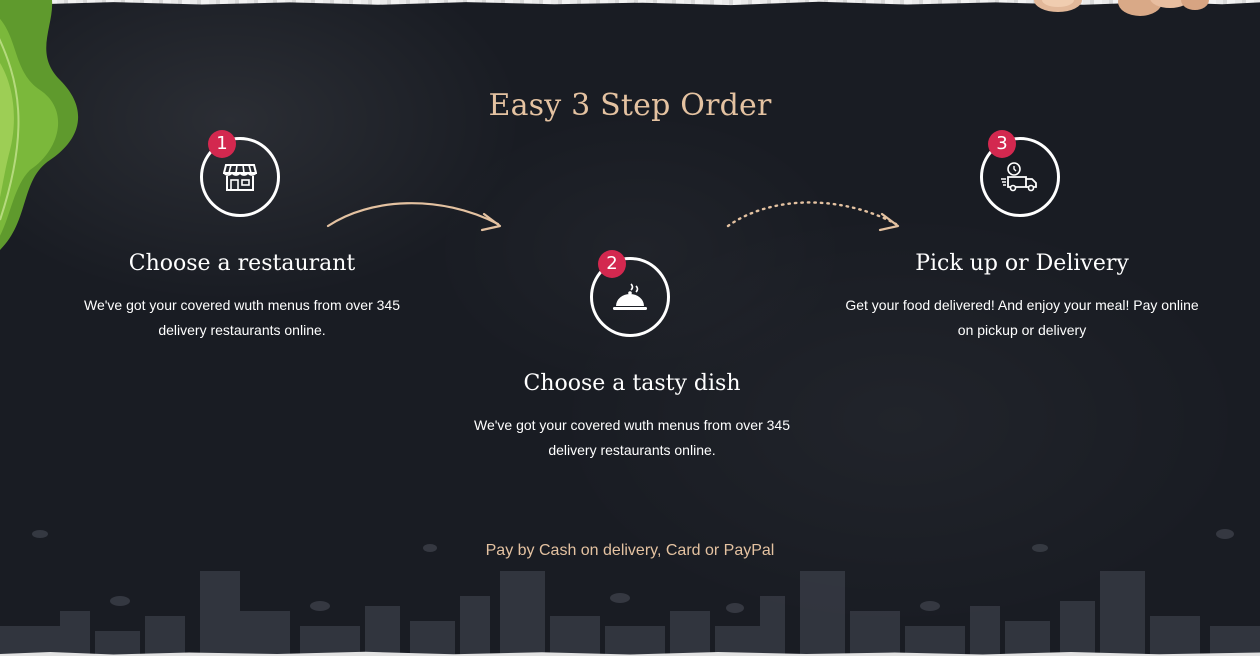 The width and height of the screenshot is (1260, 656). Describe the element at coordinates (630, 105) in the screenshot. I see `section-title: Easy 3 Step Order` at that location.